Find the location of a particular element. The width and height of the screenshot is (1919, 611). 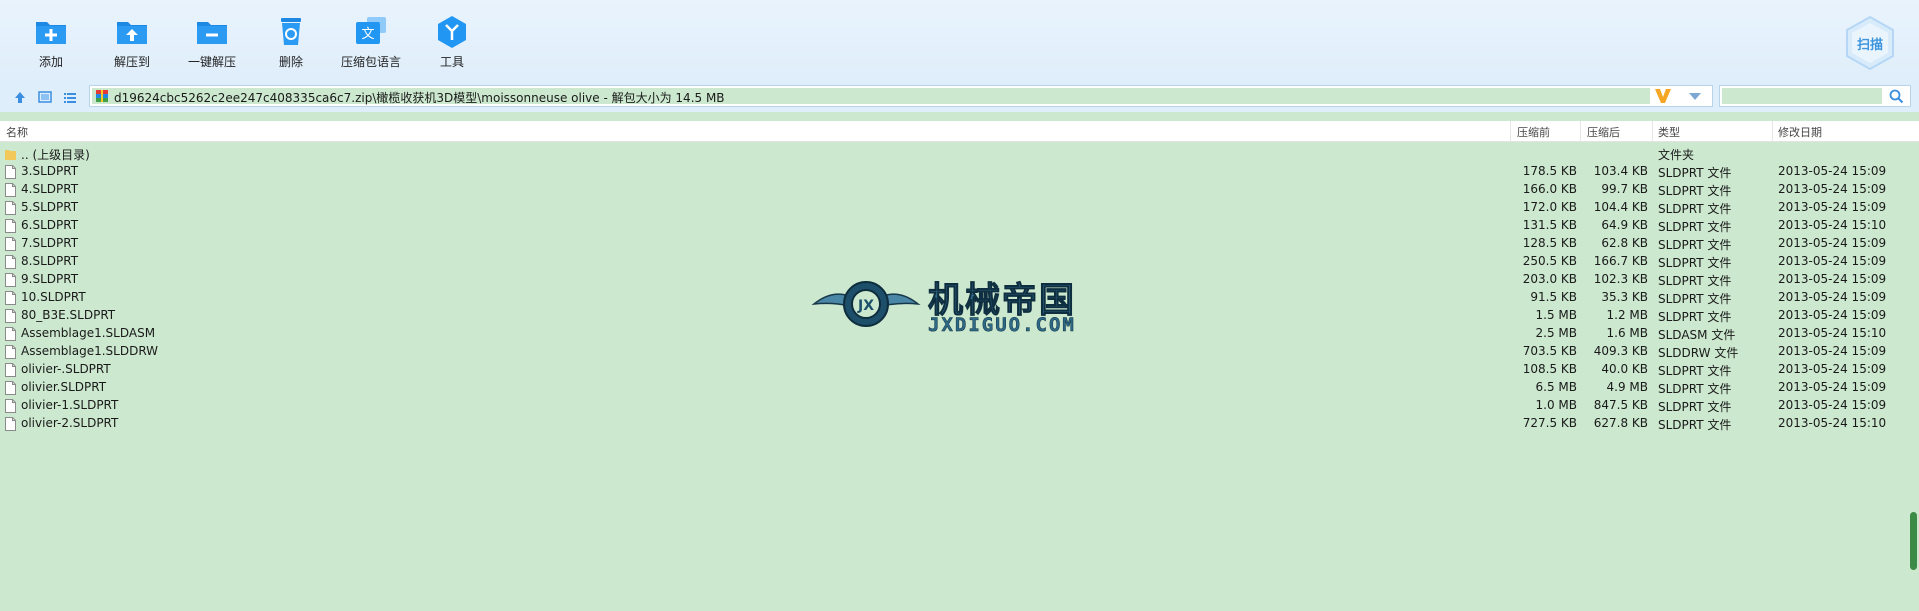

file-date: 2013-05-24 15:10 is located at coordinates (1832, 333).